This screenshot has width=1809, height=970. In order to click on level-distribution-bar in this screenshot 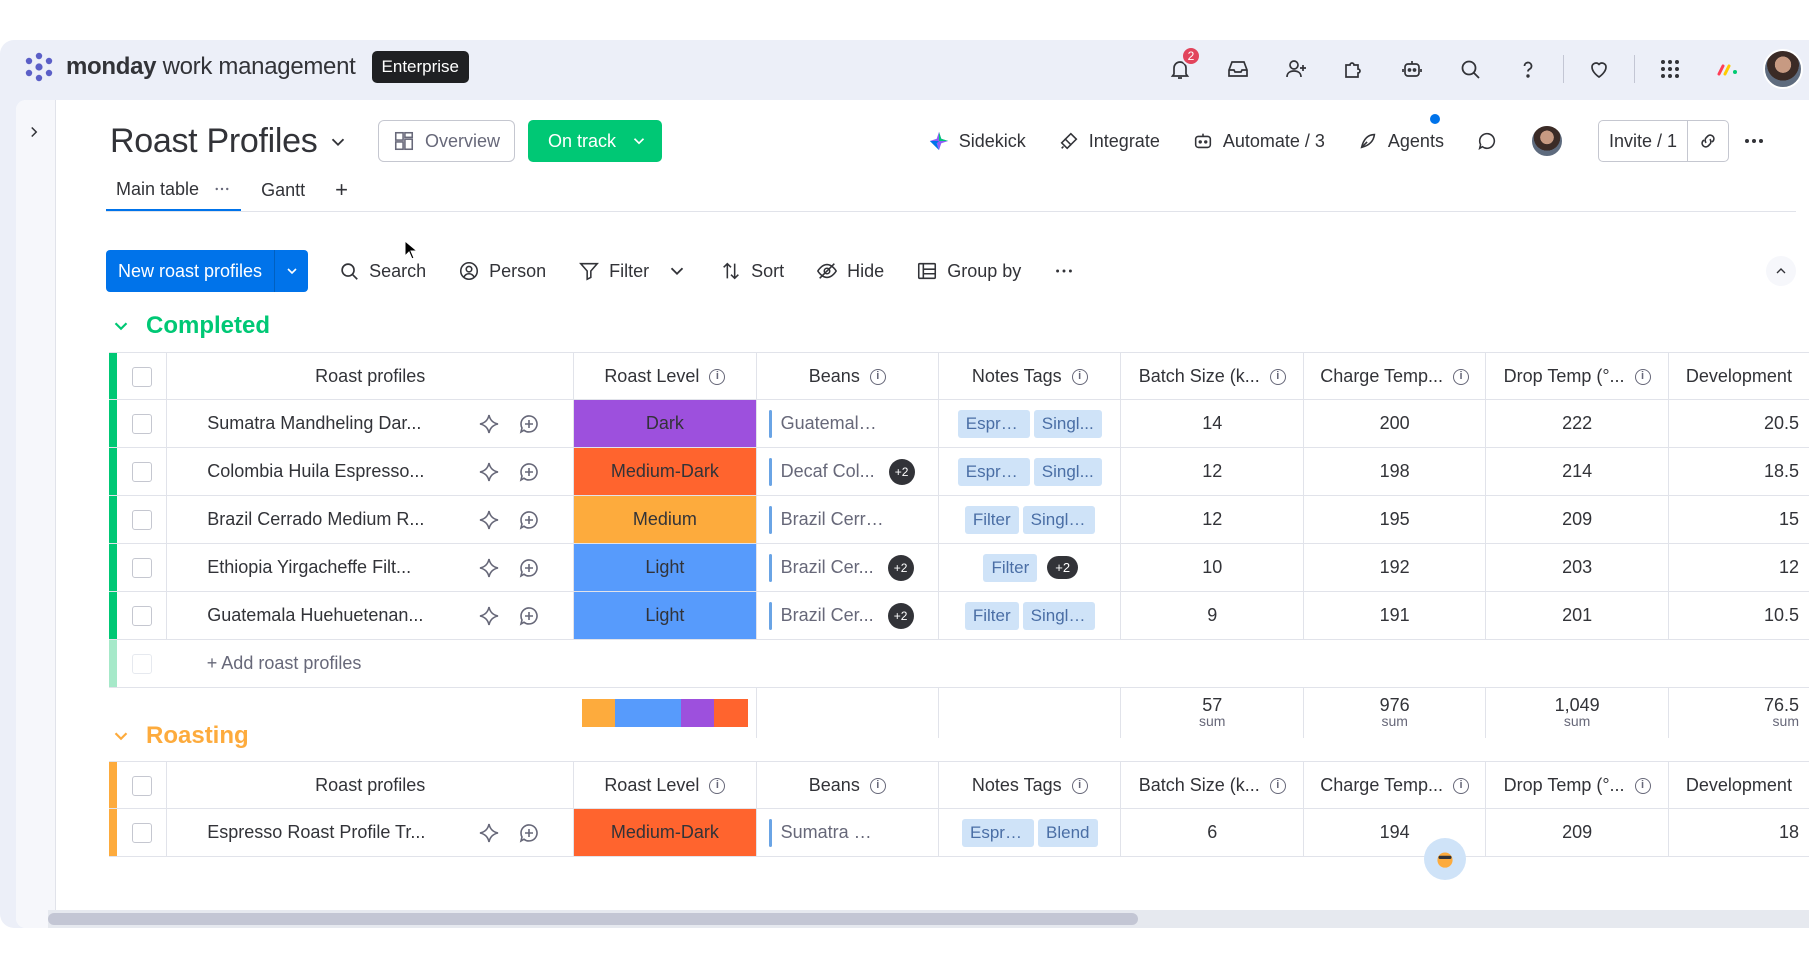, I will do `click(664, 712)`.